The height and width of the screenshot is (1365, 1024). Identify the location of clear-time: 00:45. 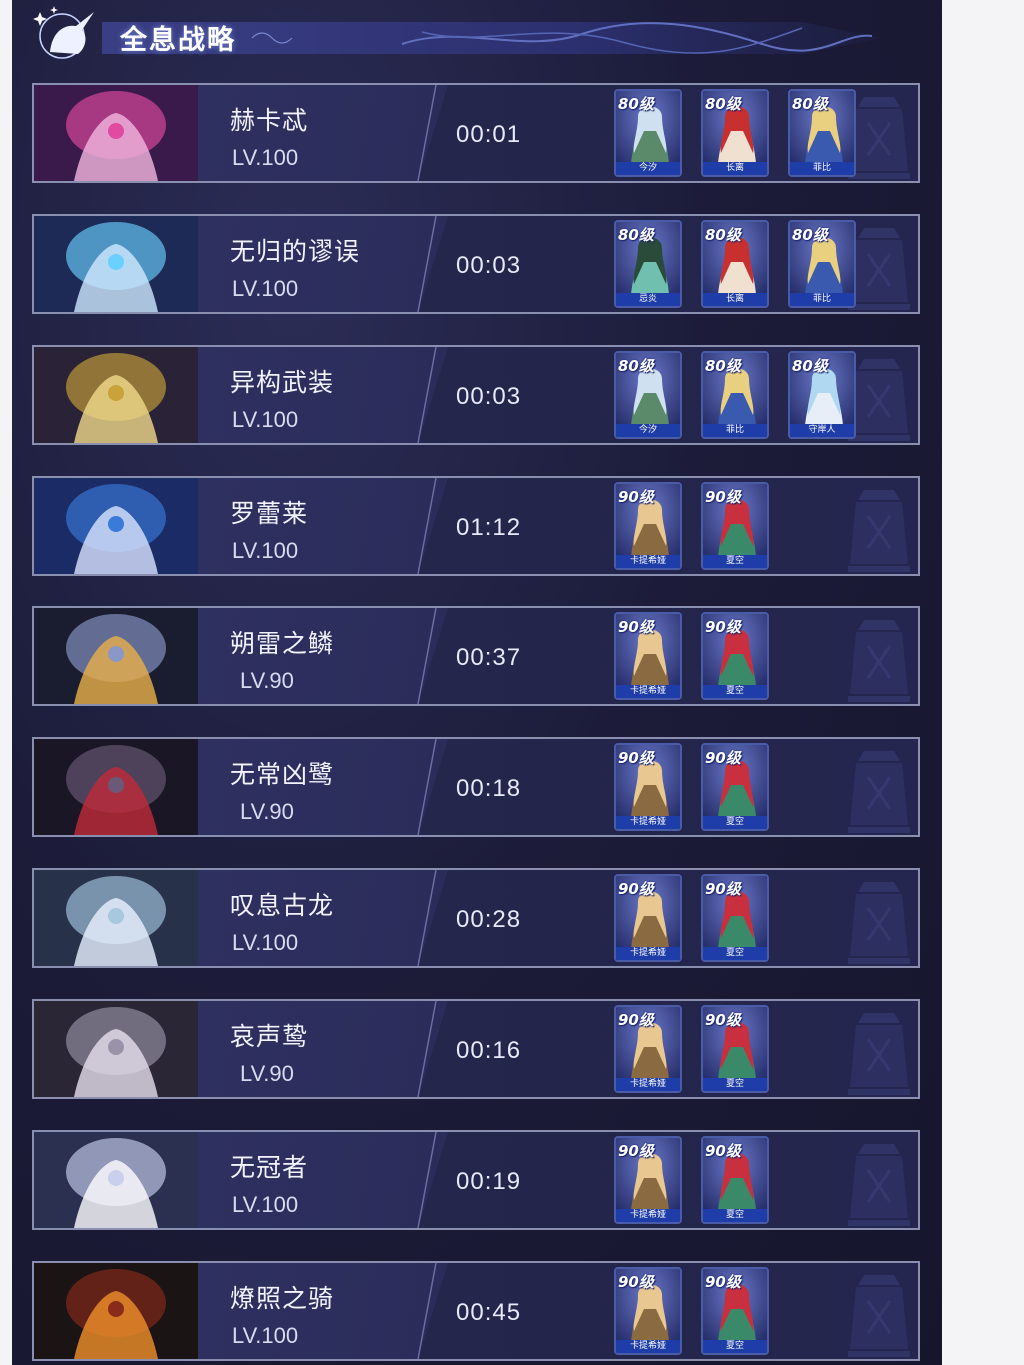
(489, 1312).